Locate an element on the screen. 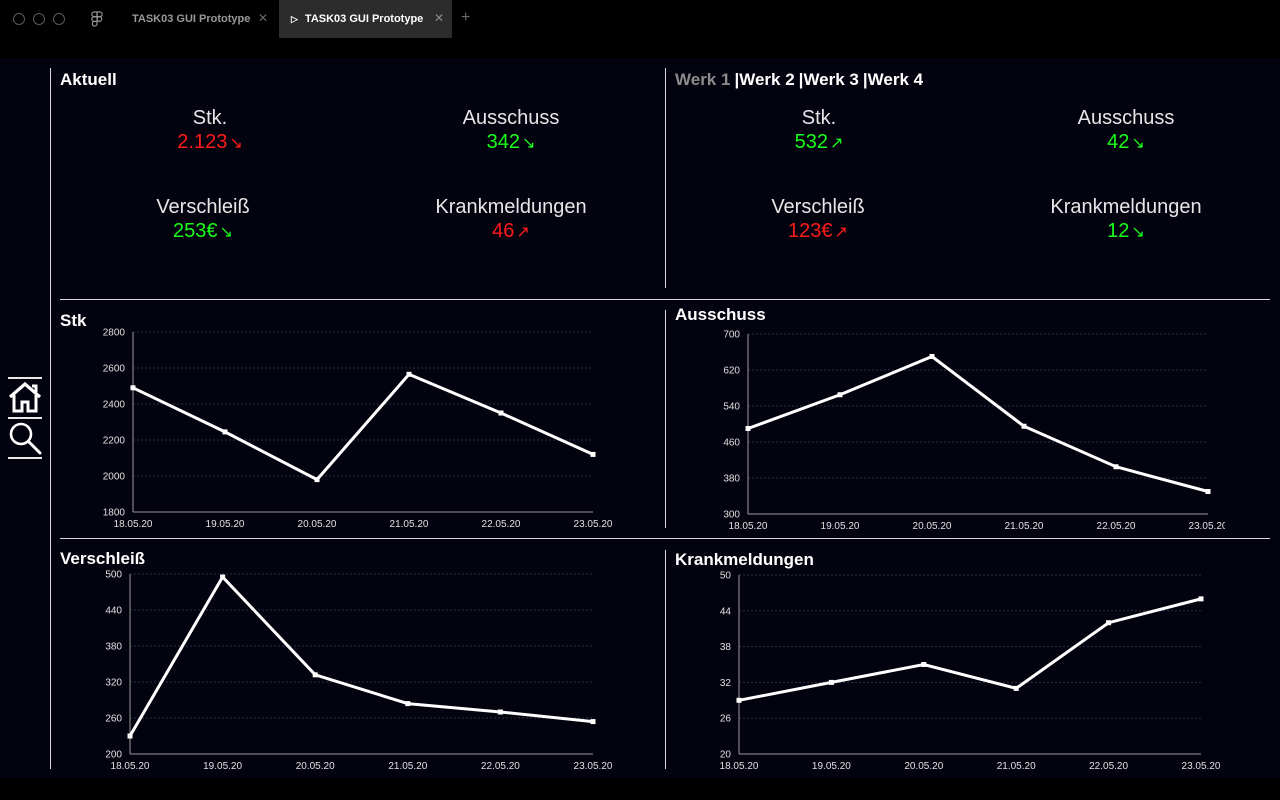  tab-task03-inactive: TASK03 GUI Prototype ✕ is located at coordinates (198, 19).